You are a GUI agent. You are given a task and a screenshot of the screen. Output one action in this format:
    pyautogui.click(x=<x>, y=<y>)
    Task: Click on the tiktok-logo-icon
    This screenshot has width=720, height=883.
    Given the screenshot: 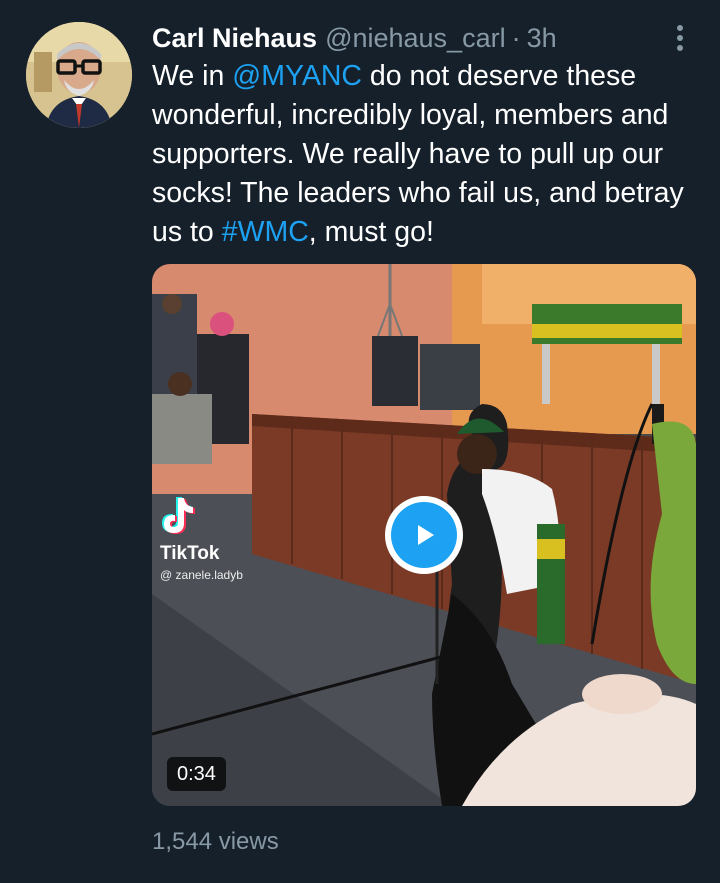 What is the action you would take?
    pyautogui.click(x=178, y=515)
    